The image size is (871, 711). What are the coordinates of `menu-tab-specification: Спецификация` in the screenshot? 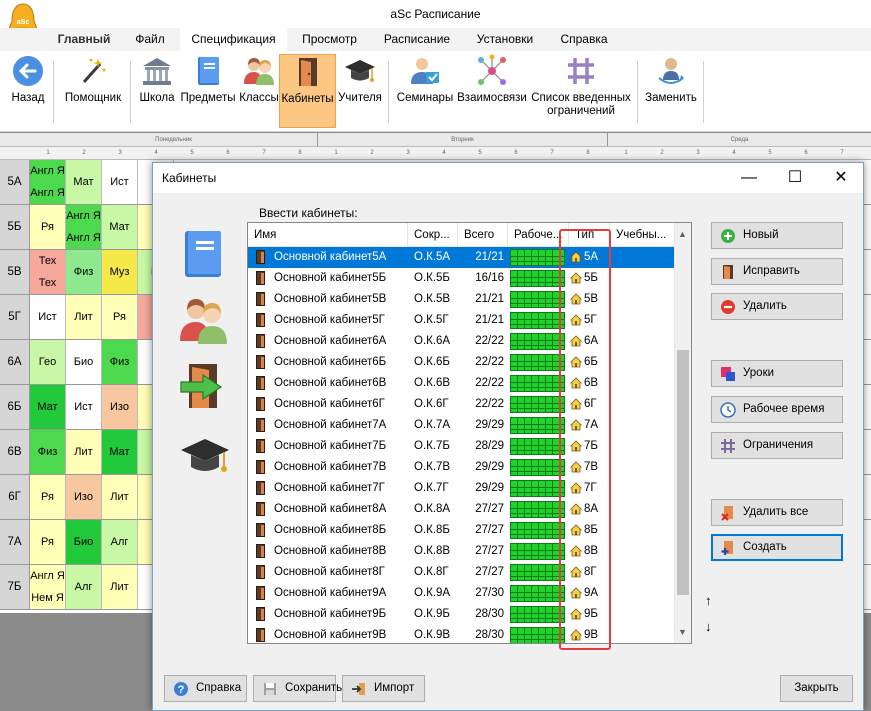 It's located at (233, 39).